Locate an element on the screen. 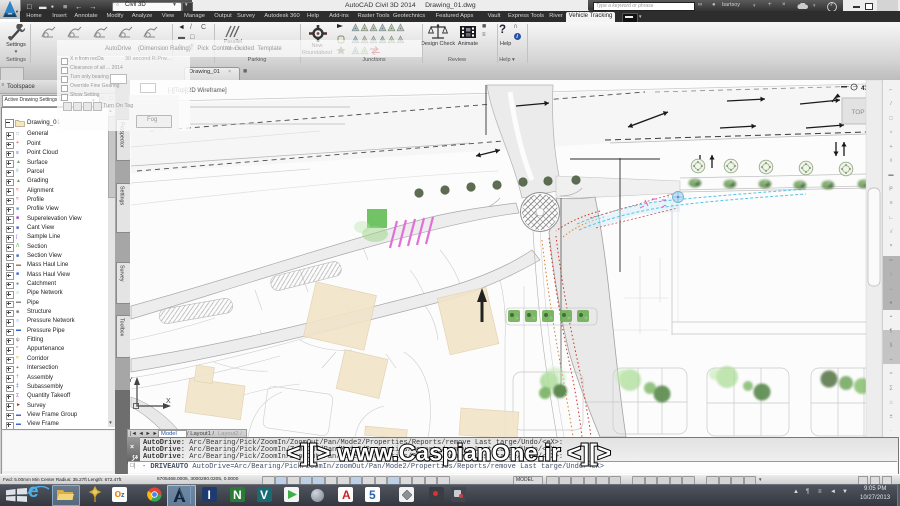 The image size is (900, 506). svg-text: X is located at coordinates (168, 401).